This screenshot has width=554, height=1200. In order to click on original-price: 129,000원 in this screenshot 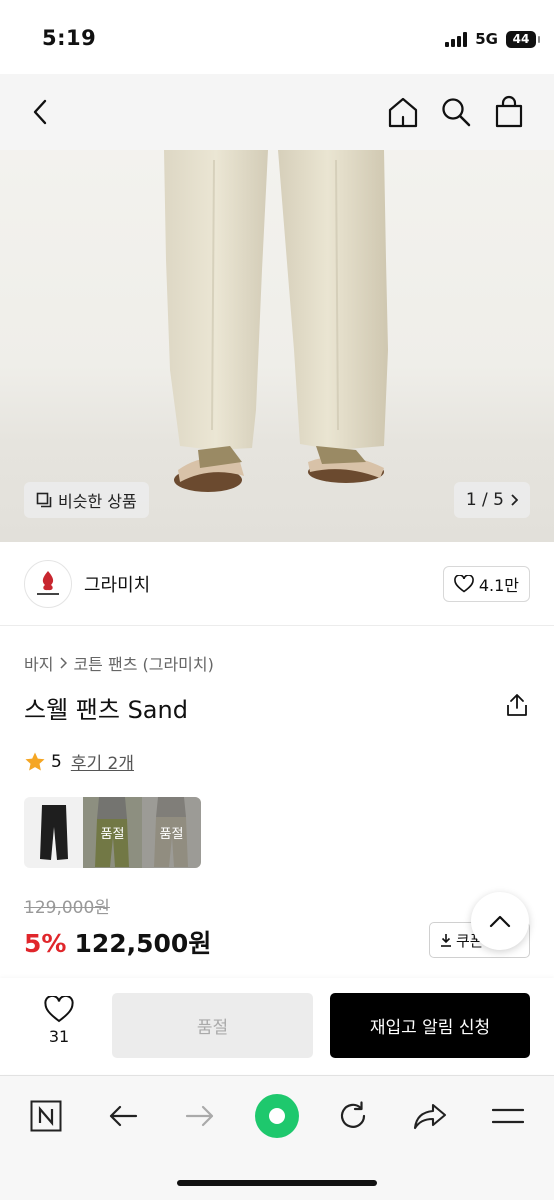, I will do `click(67, 908)`.